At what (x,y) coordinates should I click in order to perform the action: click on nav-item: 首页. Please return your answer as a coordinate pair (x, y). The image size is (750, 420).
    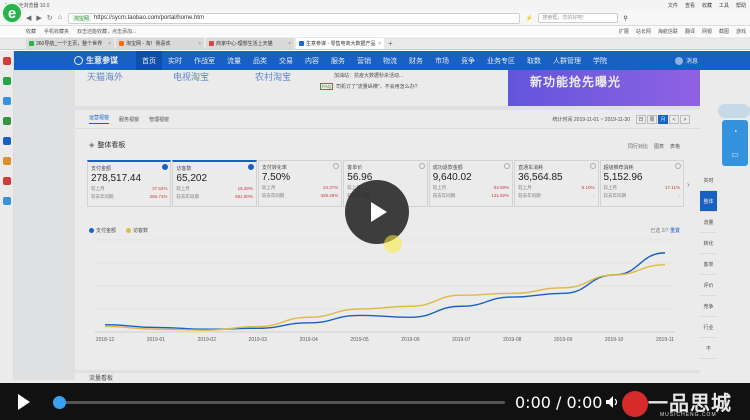
    Looking at the image, I should click on (149, 60).